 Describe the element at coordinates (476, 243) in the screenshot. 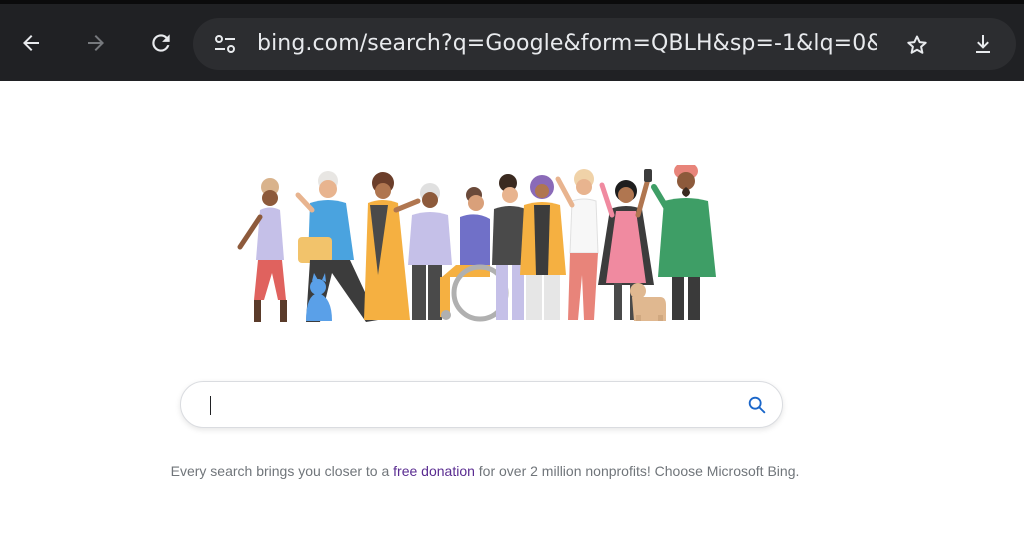

I see `people-illustration` at that location.